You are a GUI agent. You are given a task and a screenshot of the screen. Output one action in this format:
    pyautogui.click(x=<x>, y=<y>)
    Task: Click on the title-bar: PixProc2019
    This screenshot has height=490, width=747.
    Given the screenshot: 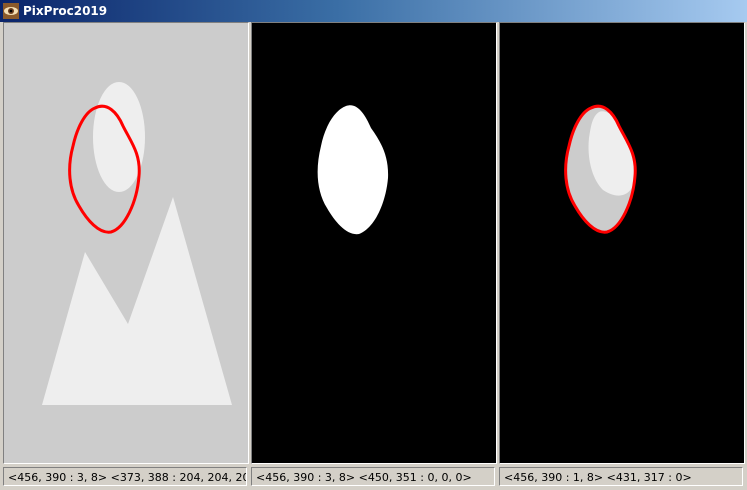 What is the action you would take?
    pyautogui.click(x=373, y=11)
    